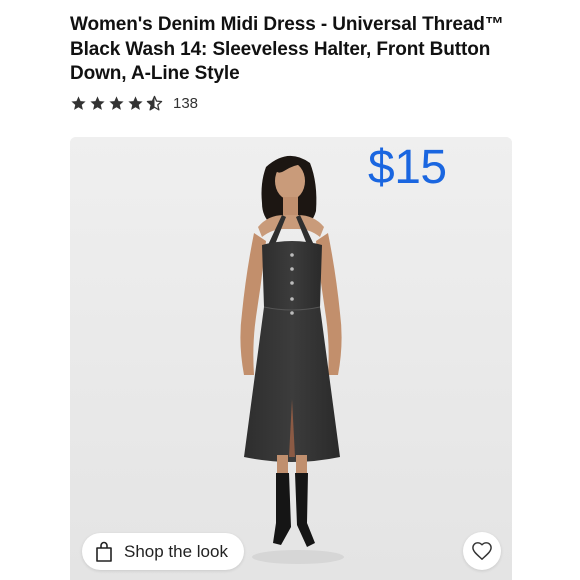 The height and width of the screenshot is (580, 580). Describe the element at coordinates (176, 551) in the screenshot. I see `shop-the-look-label: Shop the look` at that location.